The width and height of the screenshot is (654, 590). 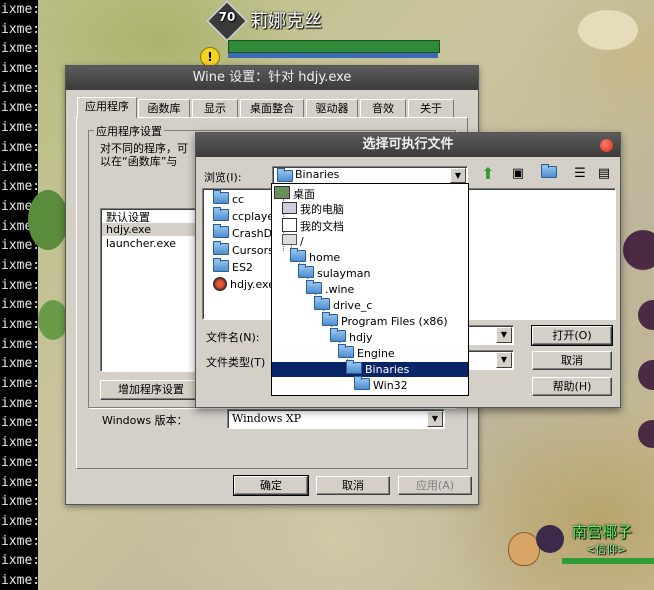 I want to click on drive-icon, so click(x=289, y=239).